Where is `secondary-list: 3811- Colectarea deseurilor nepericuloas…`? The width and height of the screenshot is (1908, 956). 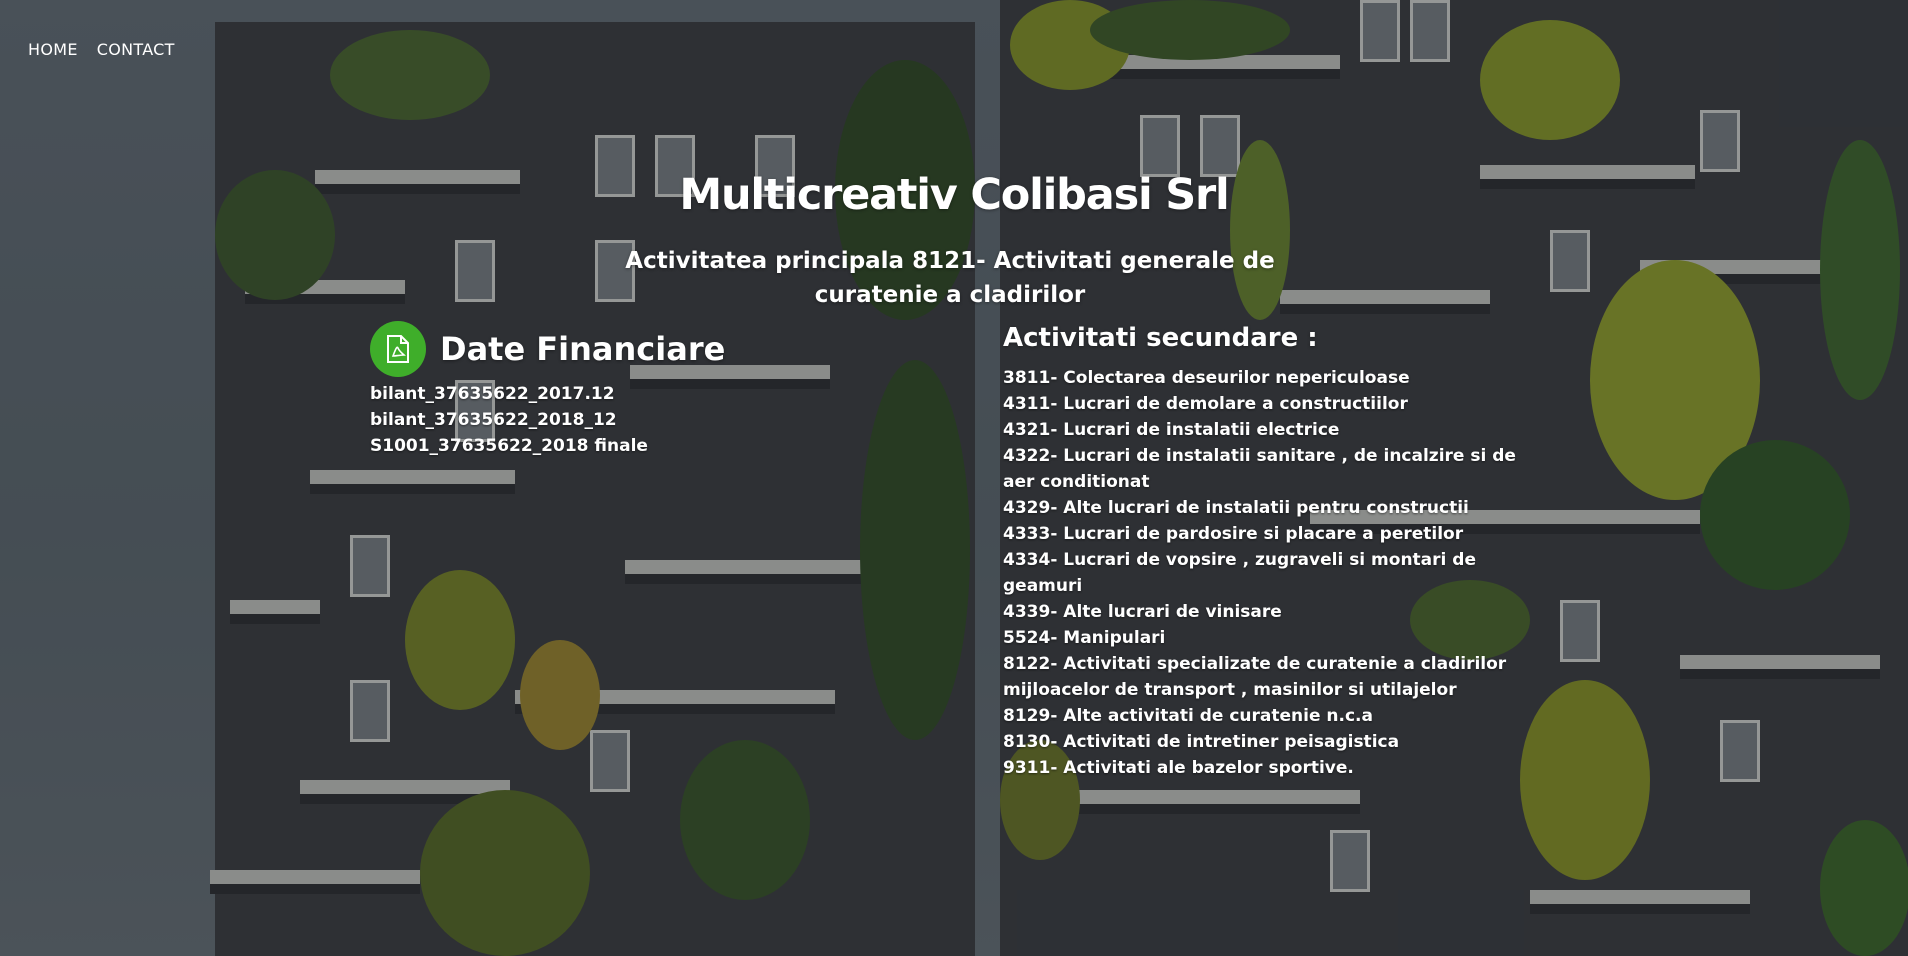 secondary-list: 3811- Colectarea deseurilor nepericuloas… is located at coordinates (1263, 573).